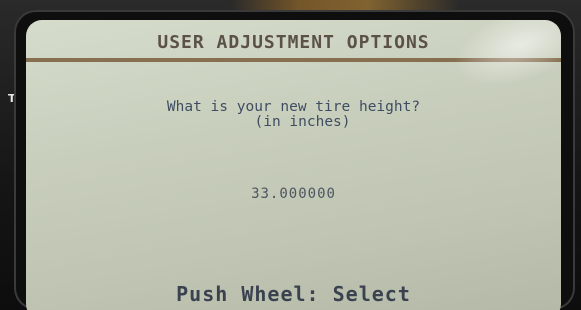 The image size is (581, 310). I want to click on screen-title: USER ADJUSTMENT OPTIONS, so click(293, 42).